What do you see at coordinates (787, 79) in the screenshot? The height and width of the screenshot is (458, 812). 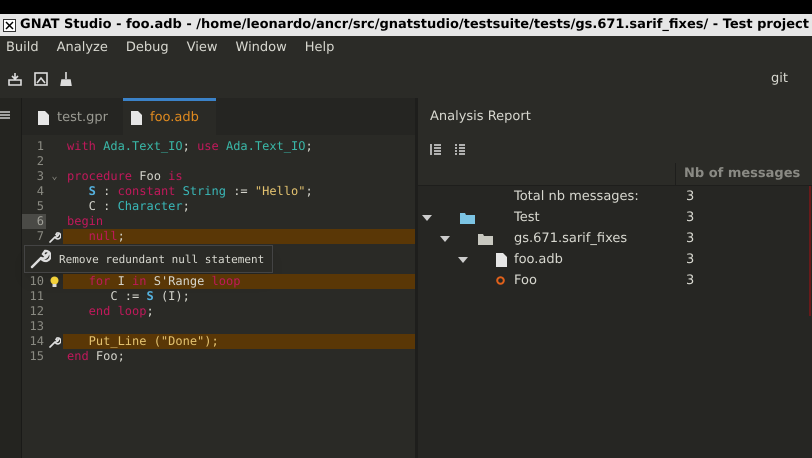 I see `vcs-label: git` at bounding box center [787, 79].